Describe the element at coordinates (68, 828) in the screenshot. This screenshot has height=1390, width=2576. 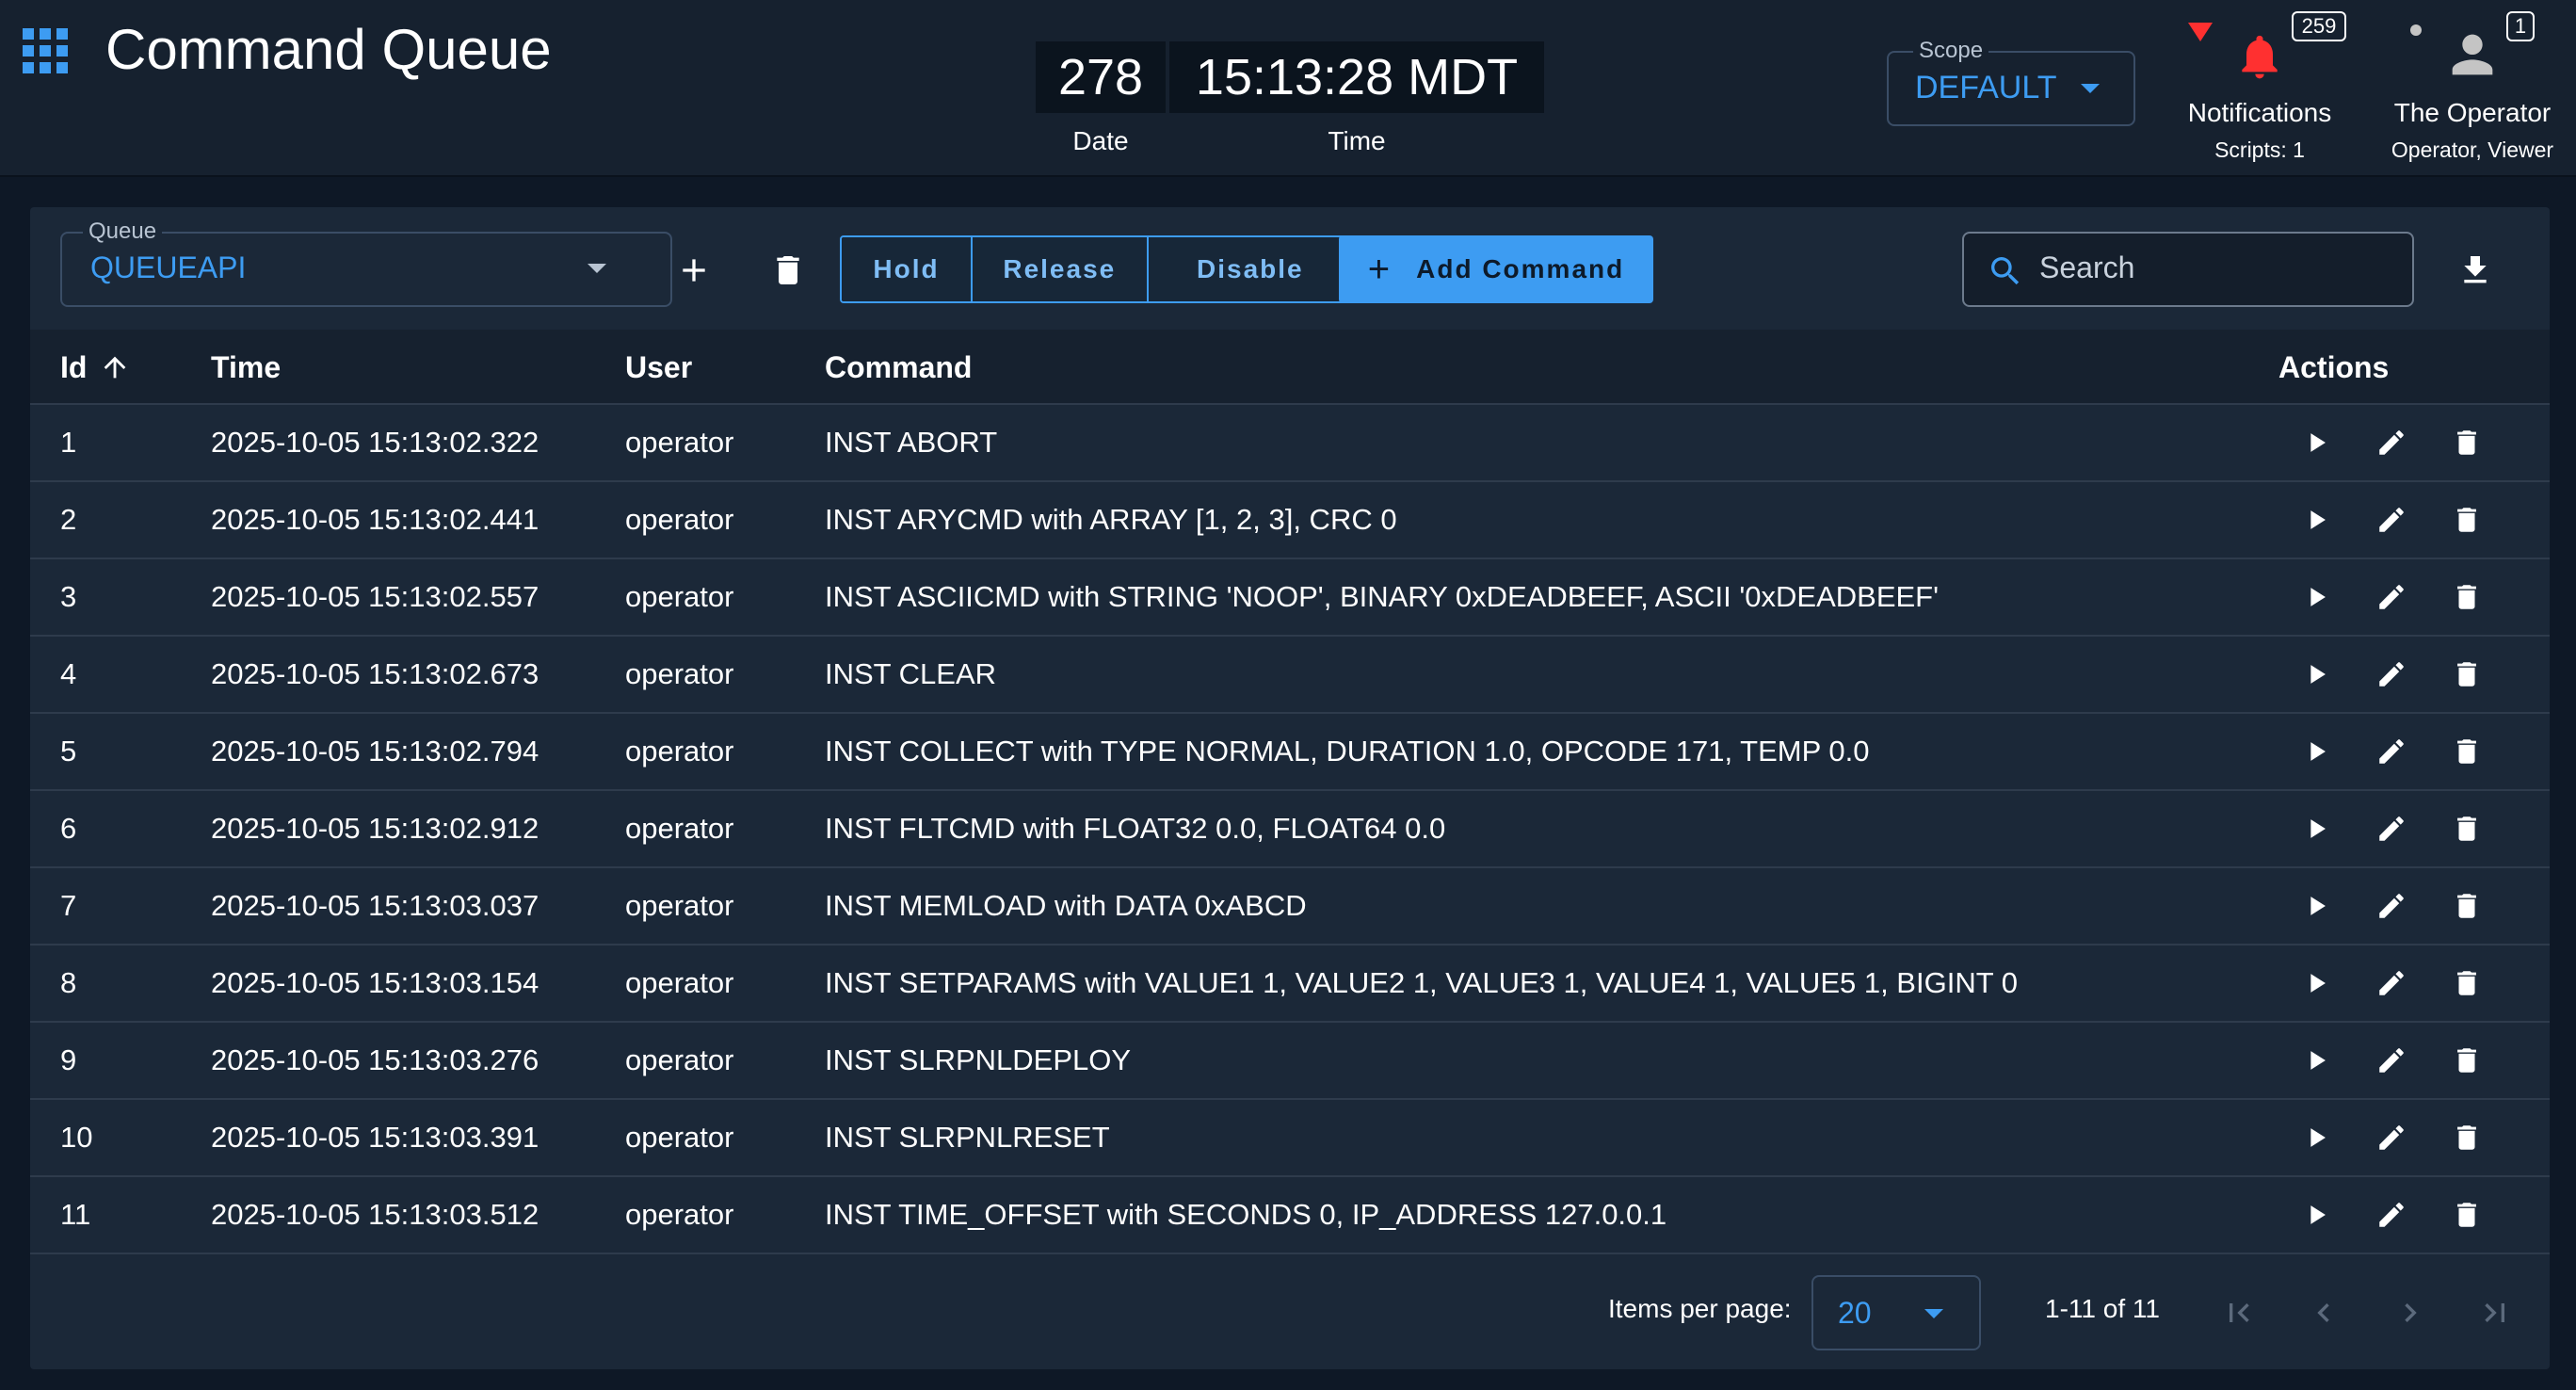
I see `cell-id: 6` at that location.